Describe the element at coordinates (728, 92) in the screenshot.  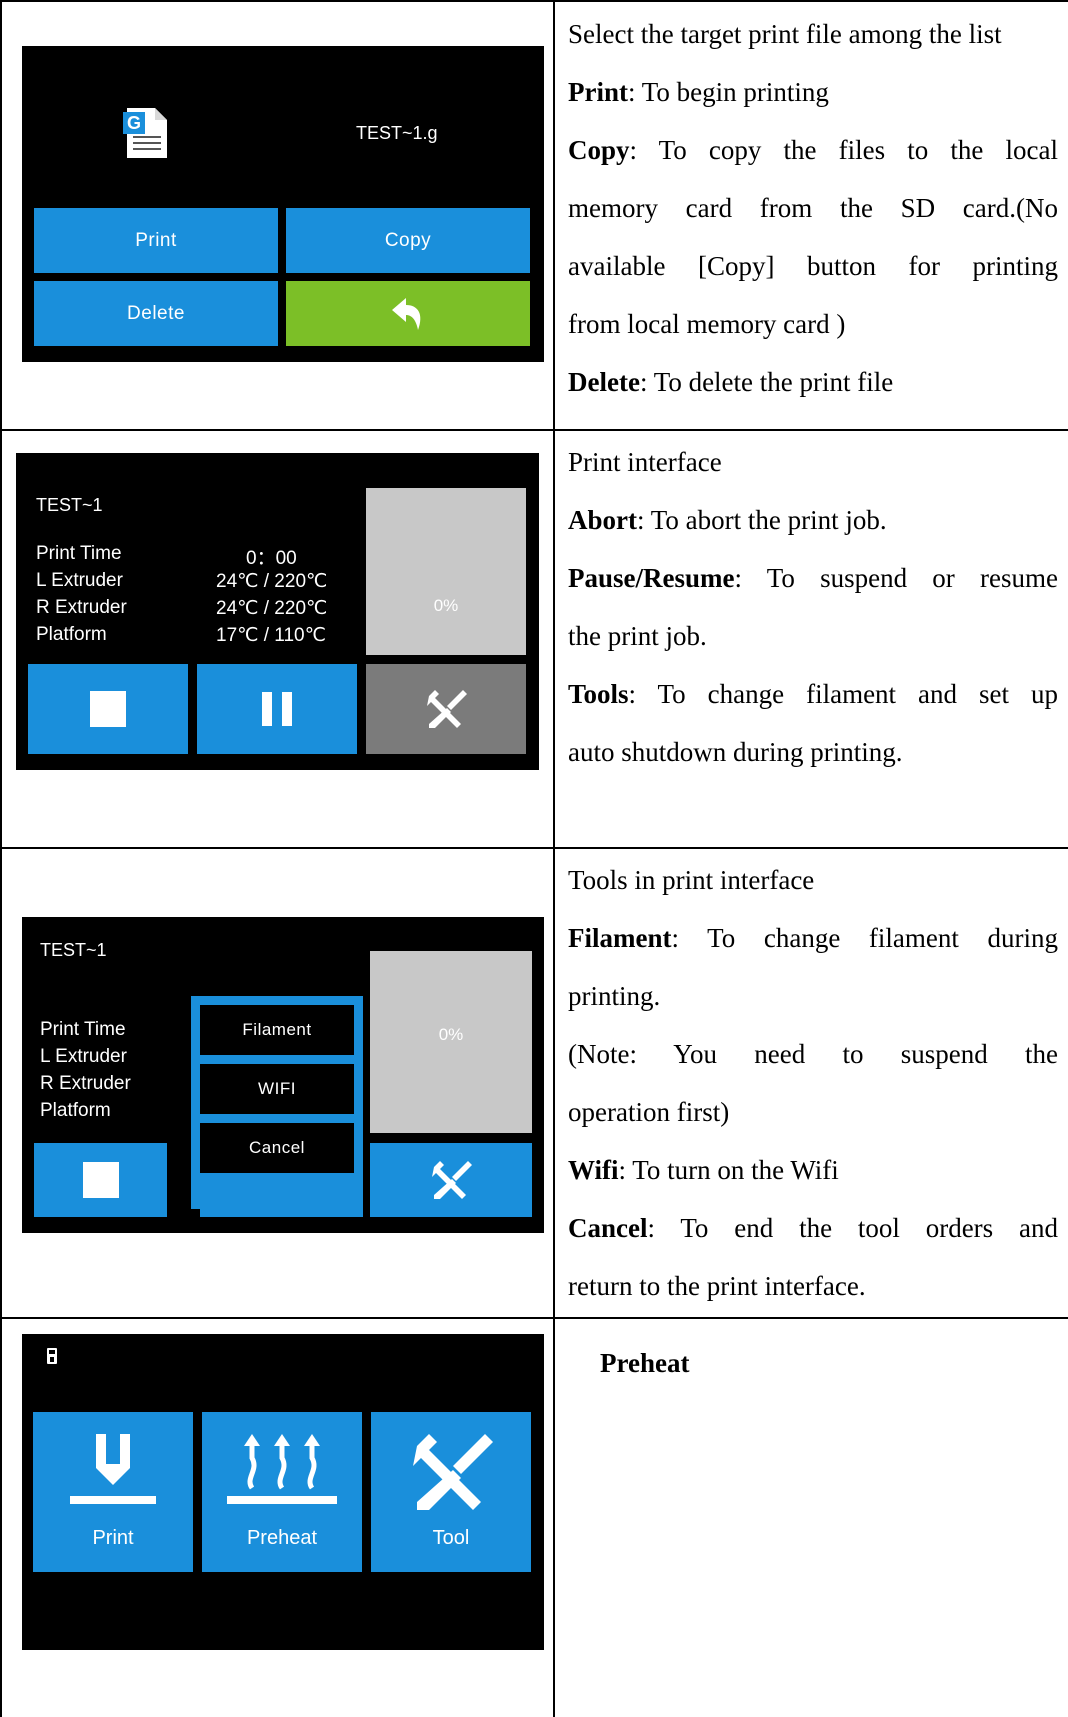
I see `print-text: : To begin printing` at that location.